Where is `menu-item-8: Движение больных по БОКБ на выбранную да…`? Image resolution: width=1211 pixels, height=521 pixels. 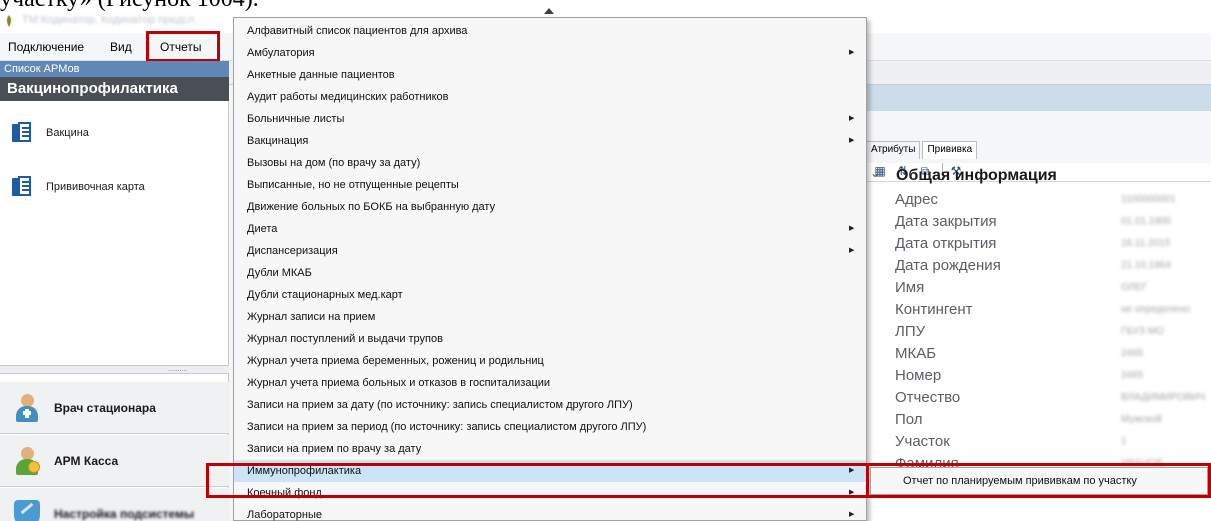 menu-item-8: Движение больных по БОКБ на выбранную да… is located at coordinates (550, 207).